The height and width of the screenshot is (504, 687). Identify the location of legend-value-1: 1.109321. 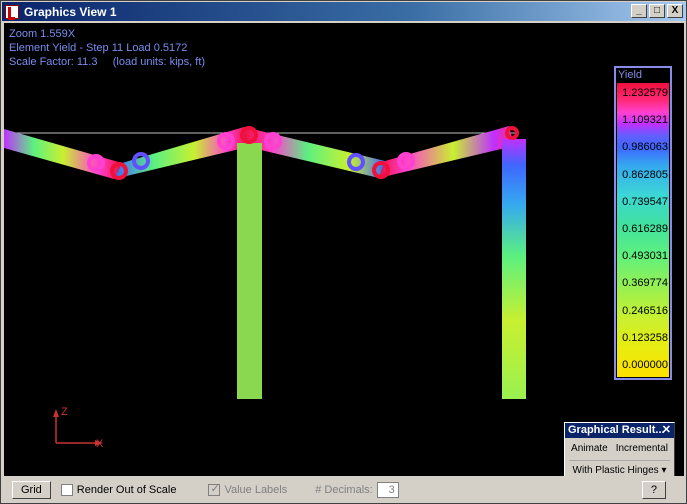
(645, 120).